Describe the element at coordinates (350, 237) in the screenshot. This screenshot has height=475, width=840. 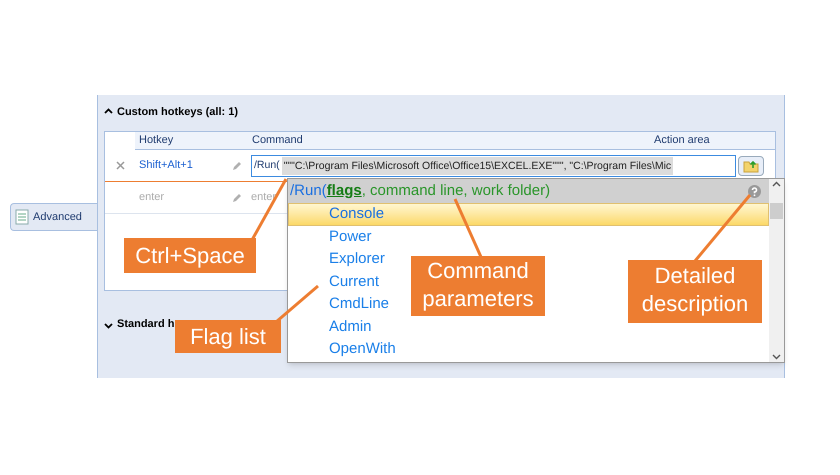
I see `flag-item: Power` at that location.